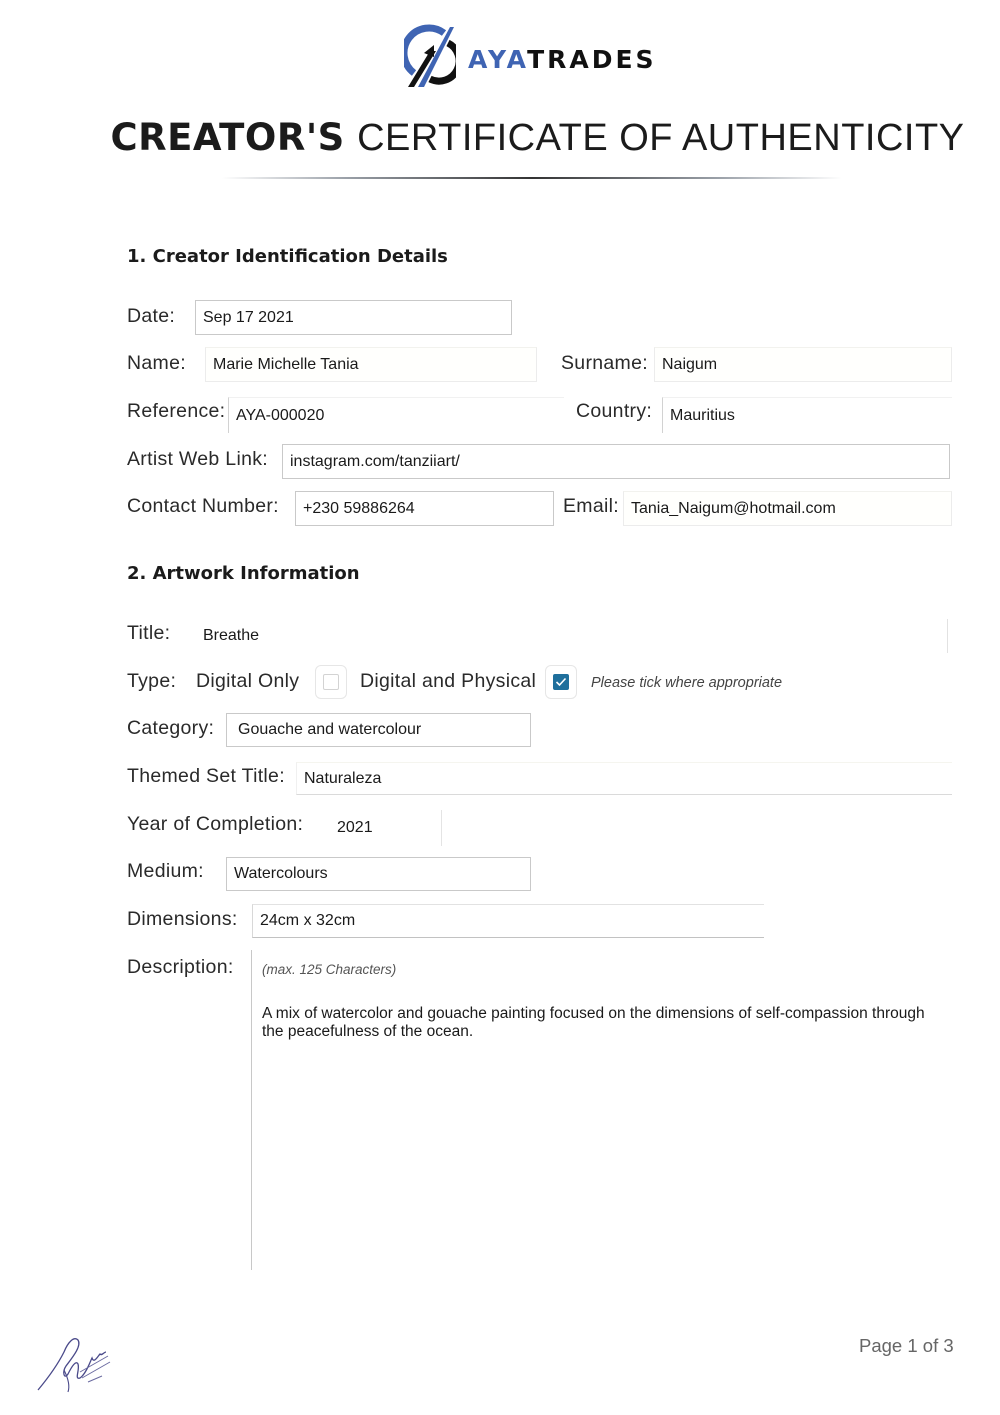 This screenshot has width=1000, height=1415. I want to click on name-field: Marie Michelle Tania, so click(371, 364).